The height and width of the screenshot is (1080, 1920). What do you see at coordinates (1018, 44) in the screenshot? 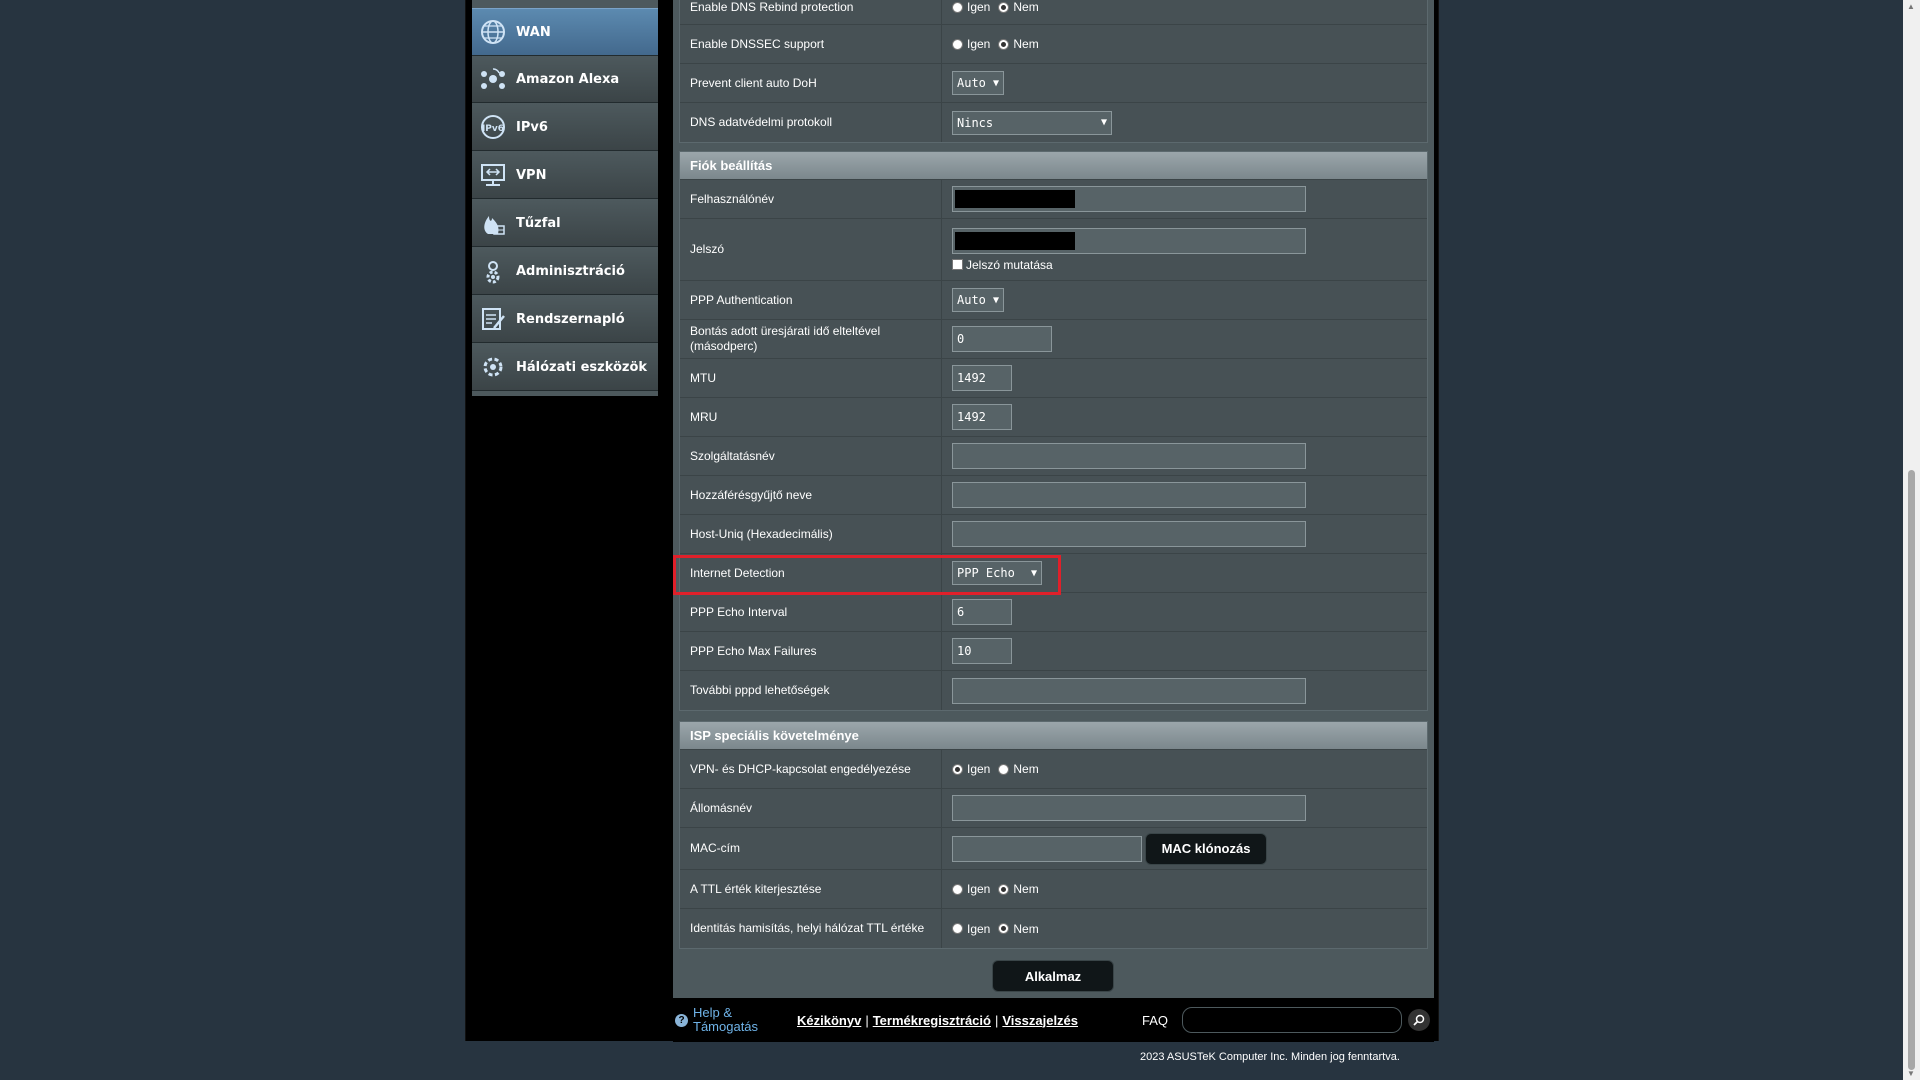
I see `dnssec-no-radio: Nem` at bounding box center [1018, 44].